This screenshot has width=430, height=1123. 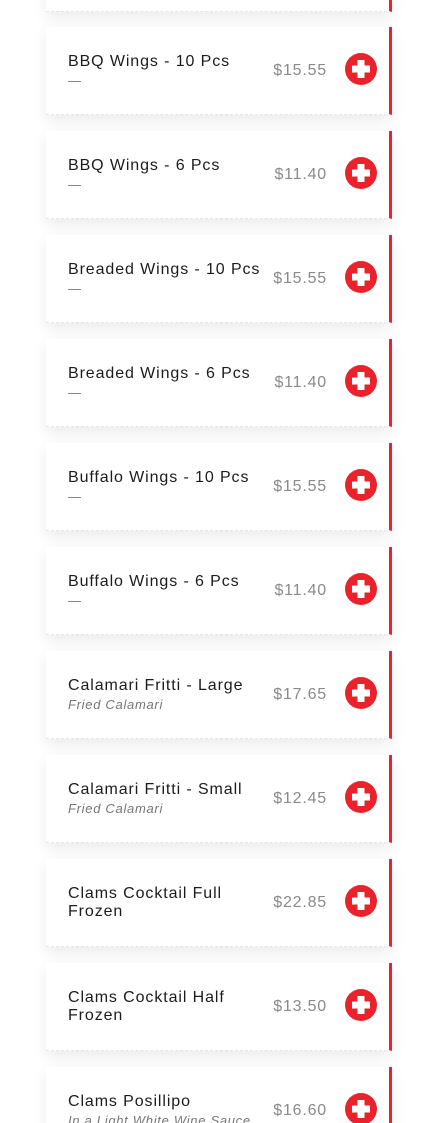 I want to click on item-name: Clams Posillipo, so click(x=129, y=1101).